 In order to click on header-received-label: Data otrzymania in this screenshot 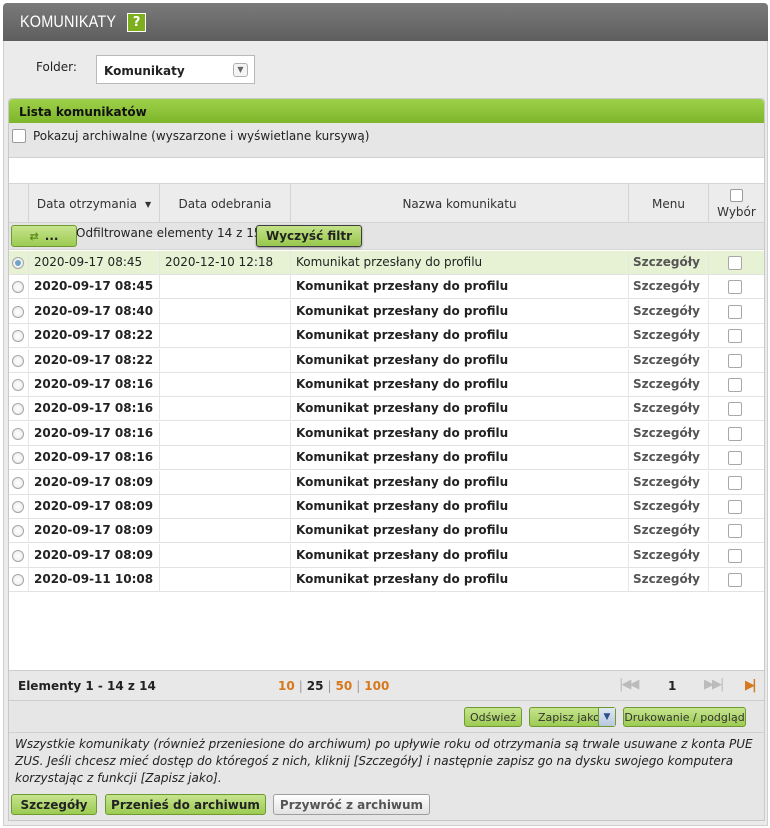, I will do `click(87, 204)`.